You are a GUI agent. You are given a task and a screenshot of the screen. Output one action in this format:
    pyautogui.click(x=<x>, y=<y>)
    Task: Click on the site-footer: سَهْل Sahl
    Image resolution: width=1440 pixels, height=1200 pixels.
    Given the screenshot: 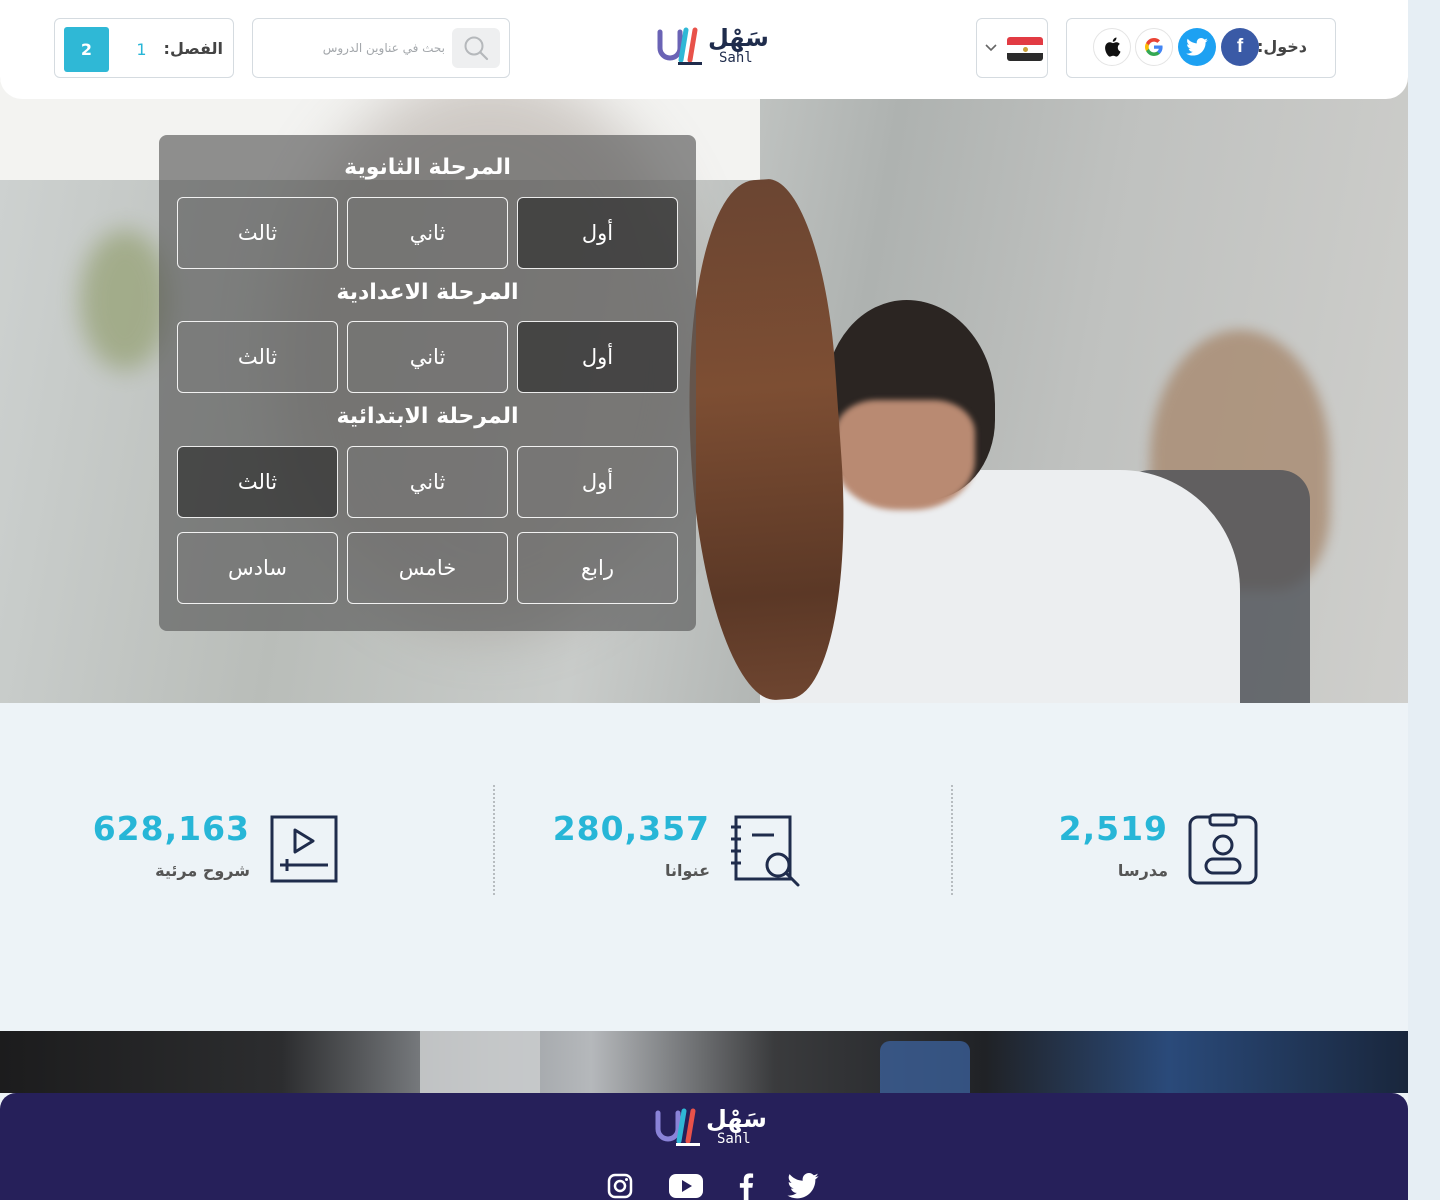 What is the action you would take?
    pyautogui.click(x=704, y=1146)
    